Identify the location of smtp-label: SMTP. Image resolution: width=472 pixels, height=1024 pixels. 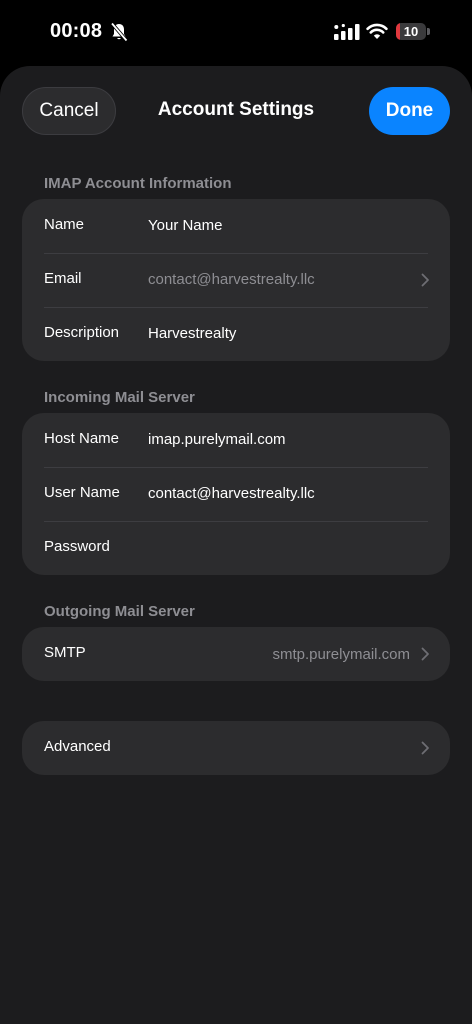
(65, 652).